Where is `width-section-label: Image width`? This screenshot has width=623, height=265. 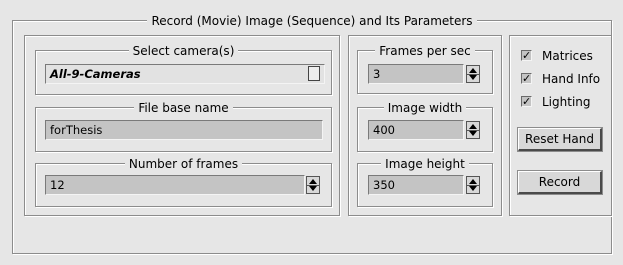 width-section-label: Image width is located at coordinates (425, 108).